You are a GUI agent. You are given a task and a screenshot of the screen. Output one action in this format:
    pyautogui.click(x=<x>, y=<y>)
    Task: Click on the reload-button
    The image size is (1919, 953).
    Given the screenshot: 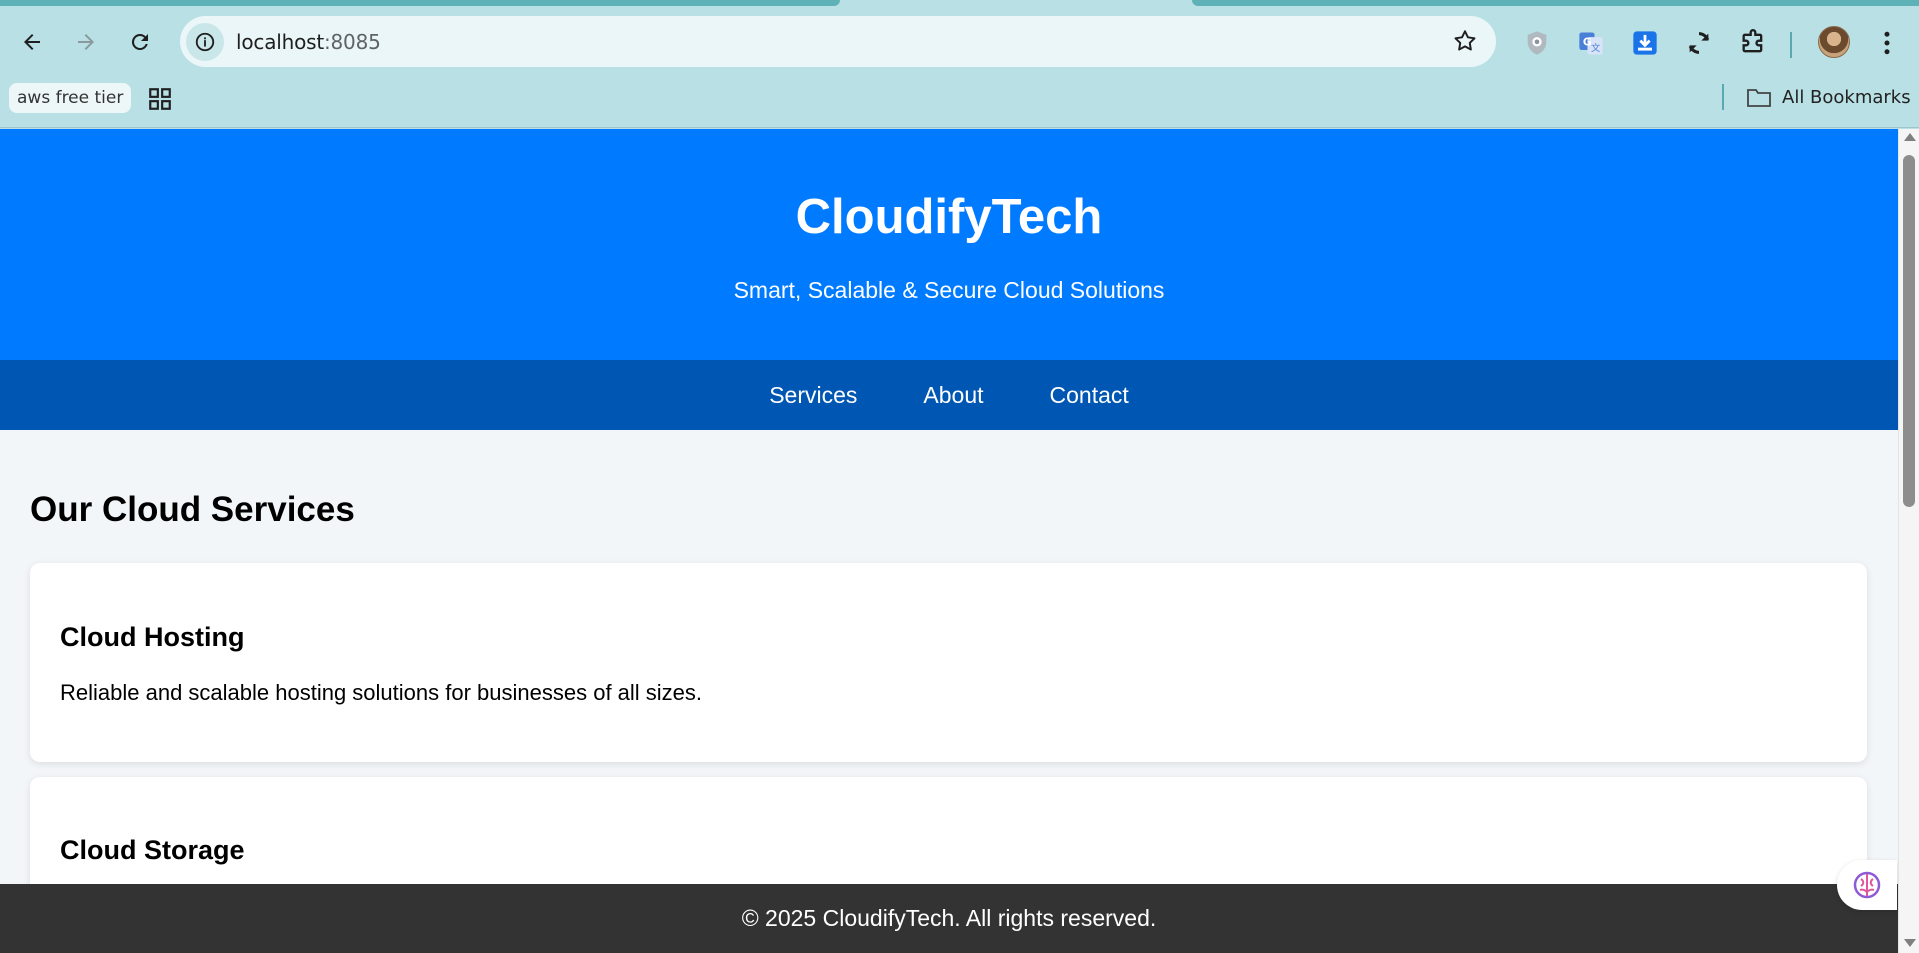 What is the action you would take?
    pyautogui.click(x=140, y=42)
    